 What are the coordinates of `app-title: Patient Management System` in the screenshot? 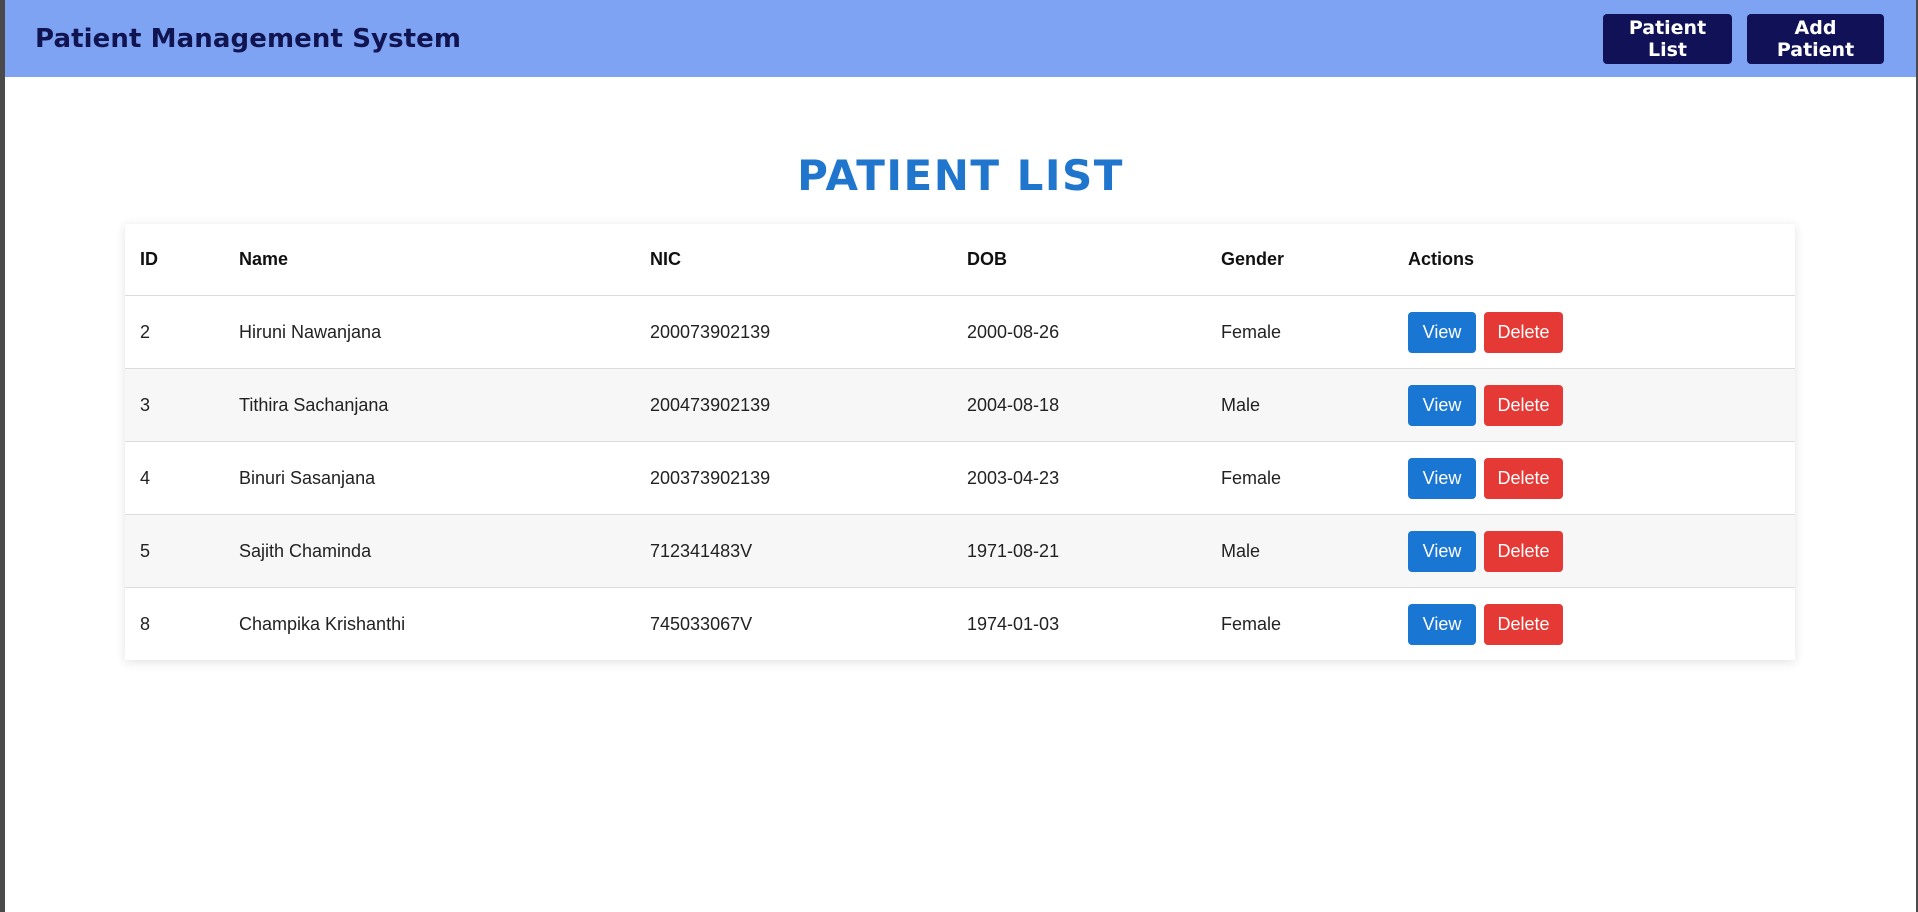 It's located at (248, 38).